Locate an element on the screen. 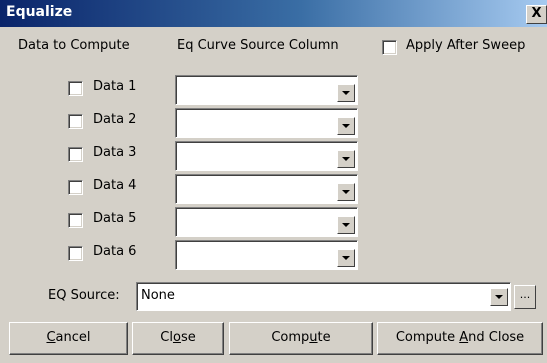 The height and width of the screenshot is (363, 547). compute-and-close-button: Compute And Close is located at coordinates (460, 338).